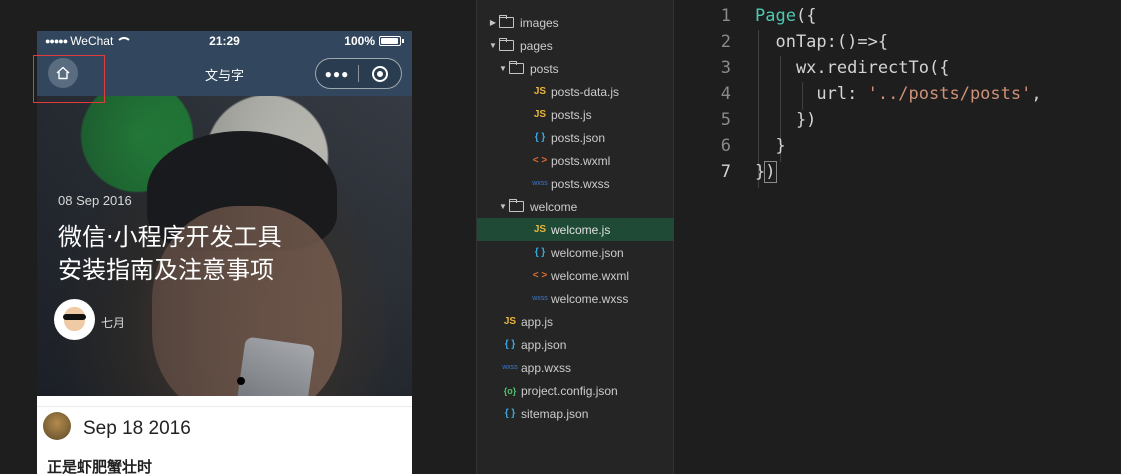  What do you see at coordinates (852, 68) in the screenshot?
I see `code-line-3: wx.redirectTo({` at bounding box center [852, 68].